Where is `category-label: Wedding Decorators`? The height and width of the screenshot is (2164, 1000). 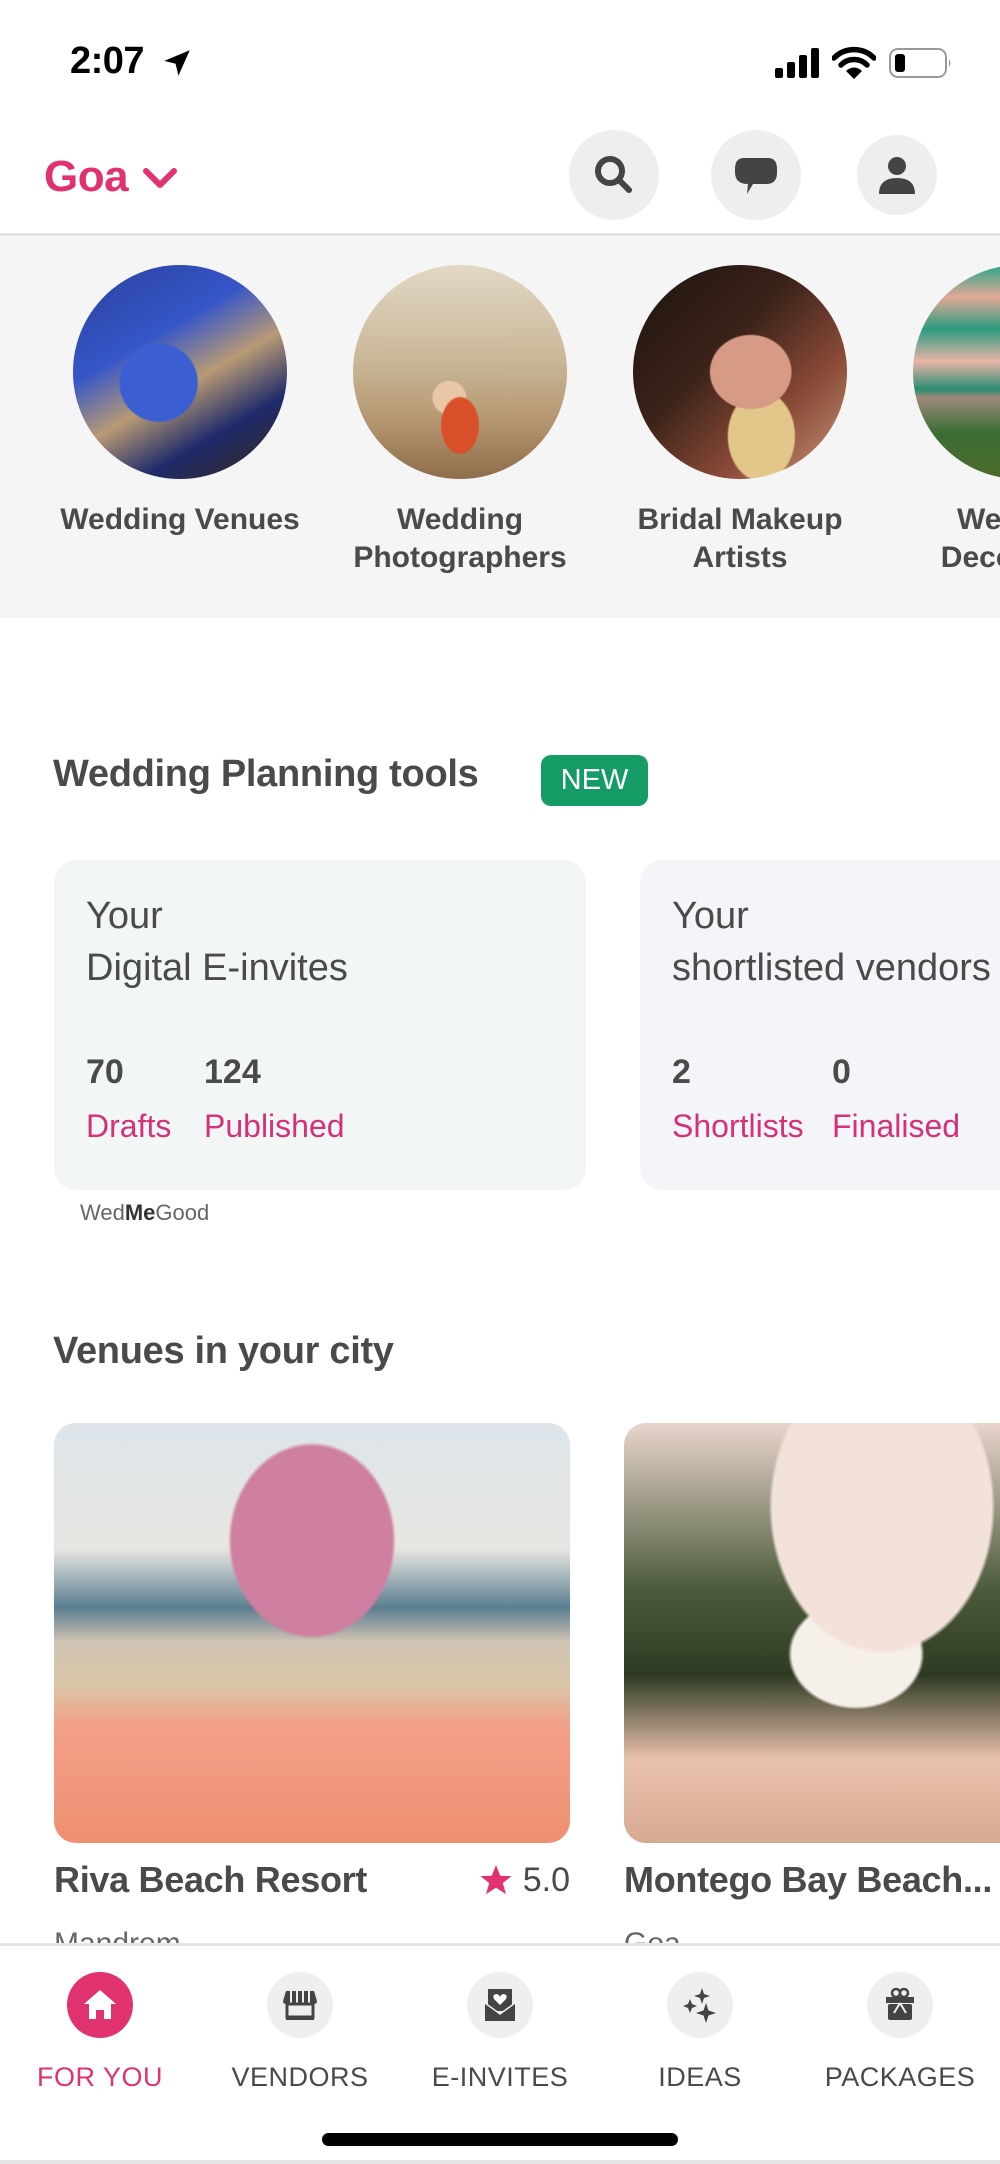
category-label: Wedding Decorators is located at coordinates (970, 538).